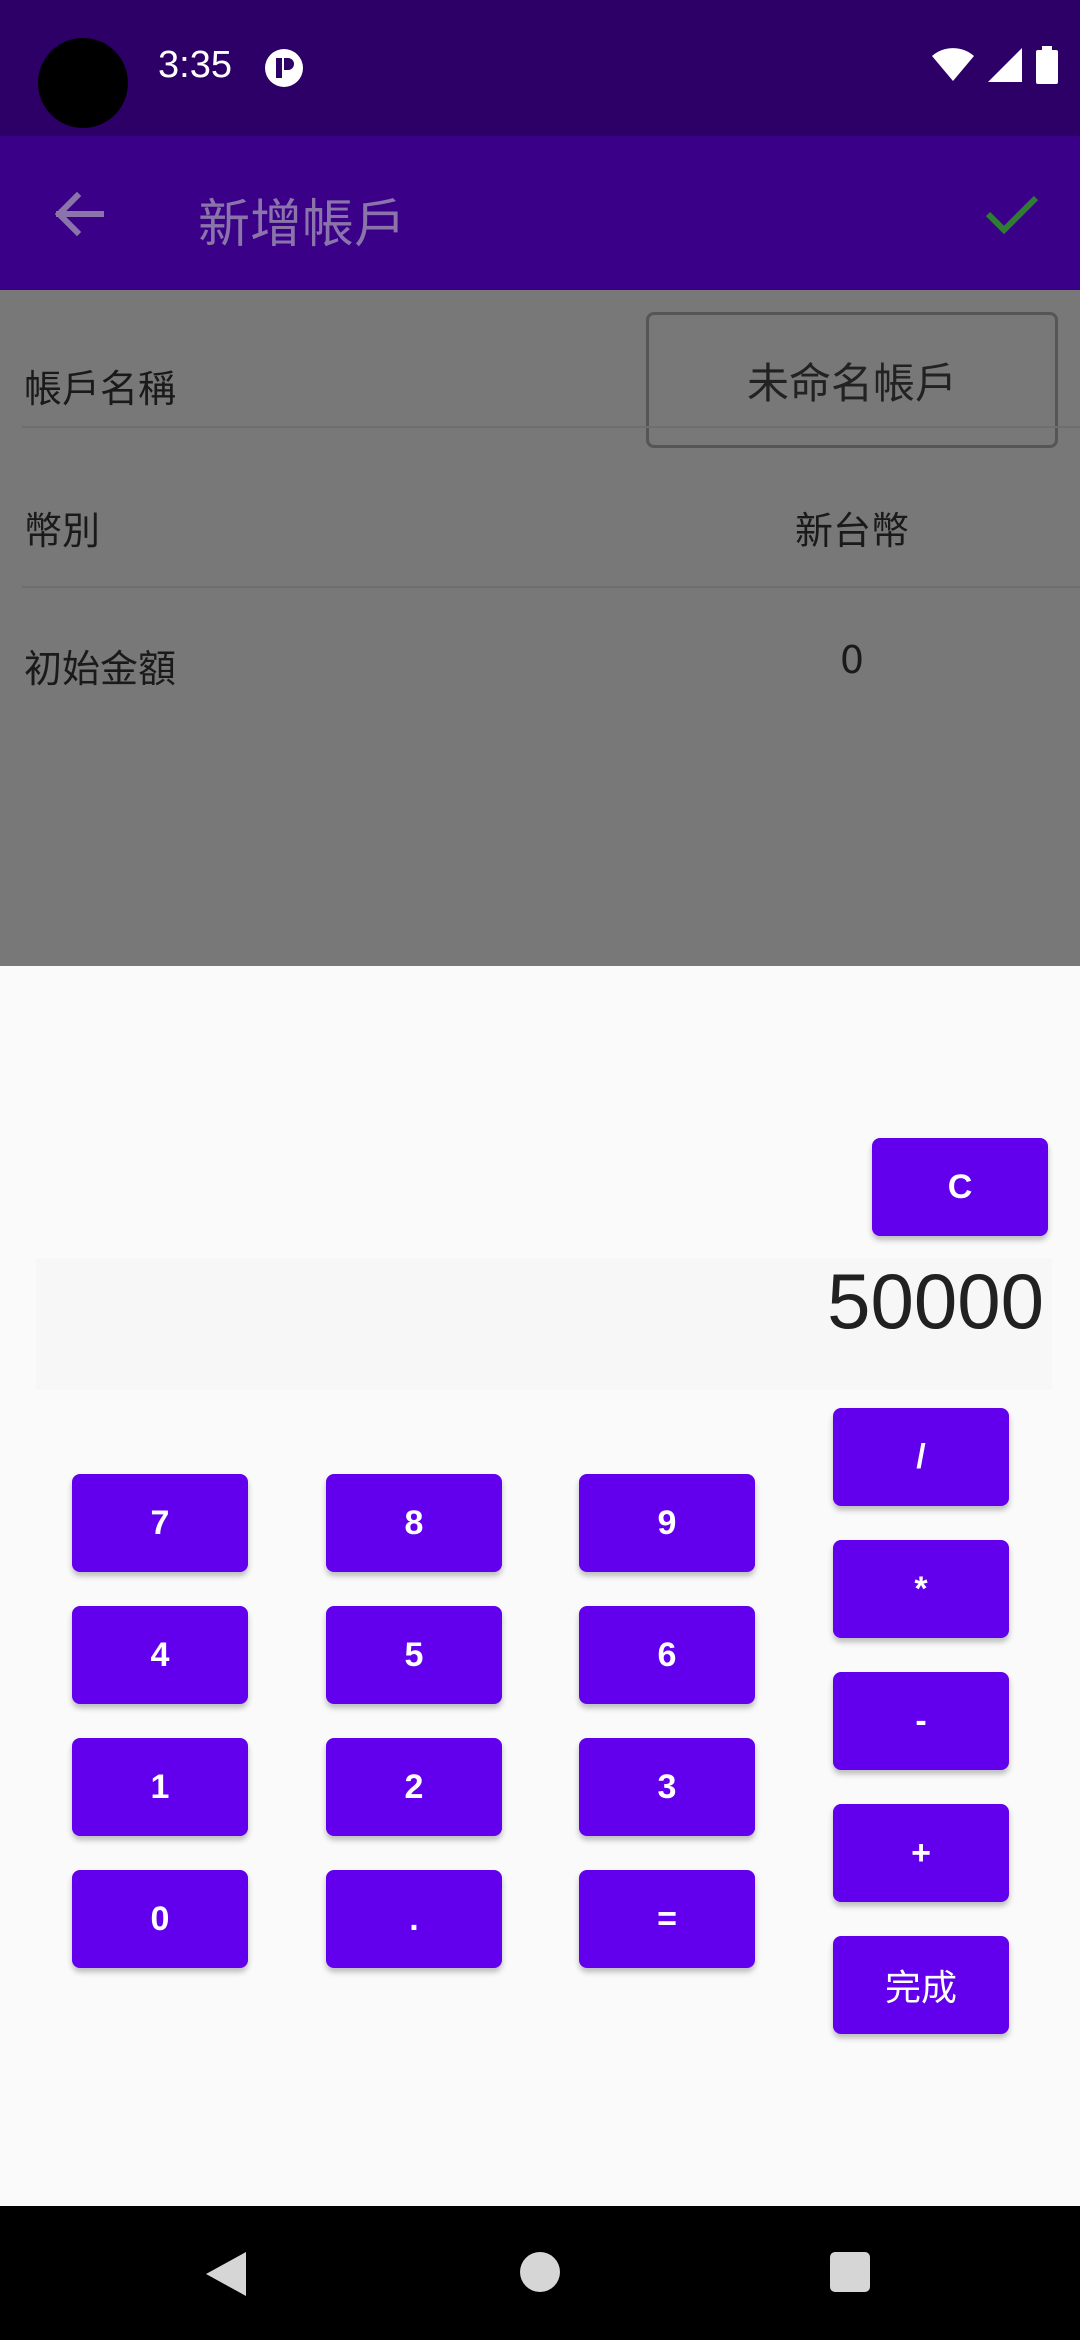  I want to click on account-name-row: 帳戶名稱 未命名帳戶, so click(540, 369).